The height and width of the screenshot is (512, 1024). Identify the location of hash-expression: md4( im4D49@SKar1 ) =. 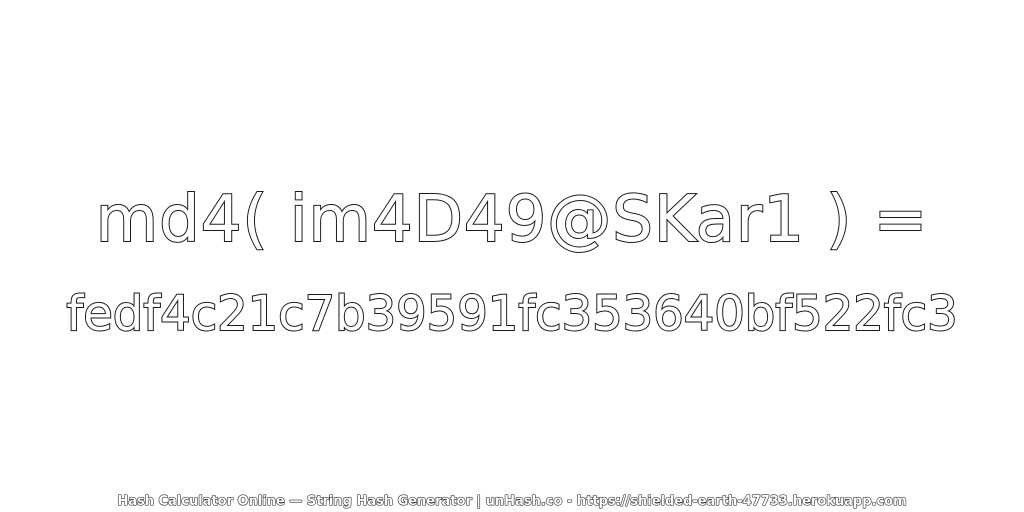
(512, 220).